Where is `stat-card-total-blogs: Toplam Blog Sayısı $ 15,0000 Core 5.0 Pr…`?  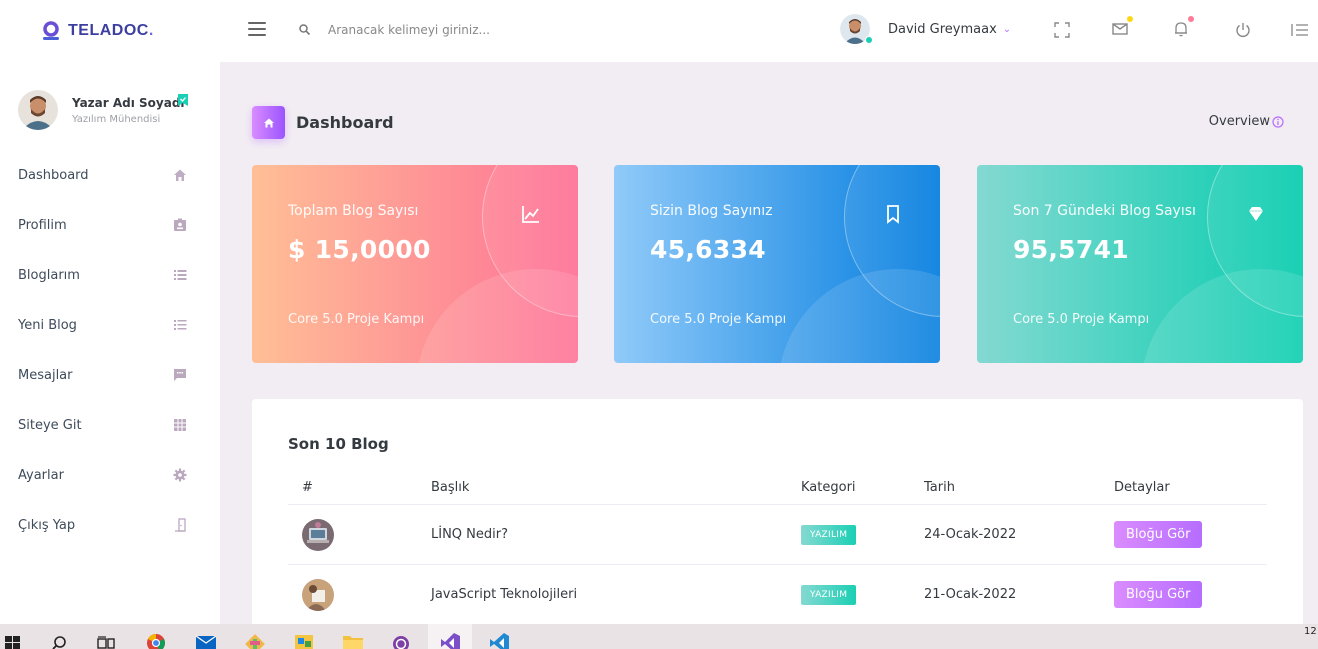
stat-card-total-blogs: Toplam Blog Sayısı $ 15,0000 Core 5.0 Pr… is located at coordinates (415, 264).